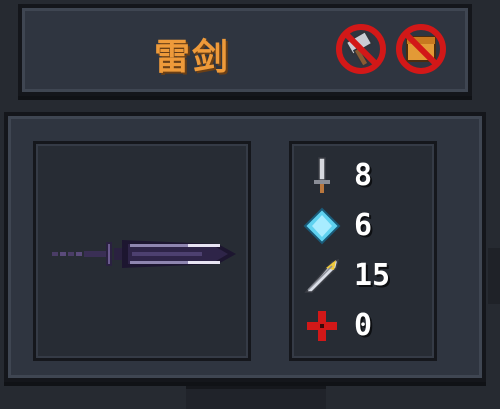 The height and width of the screenshot is (409, 500). What do you see at coordinates (494, 276) in the screenshot?
I see `background-edge` at bounding box center [494, 276].